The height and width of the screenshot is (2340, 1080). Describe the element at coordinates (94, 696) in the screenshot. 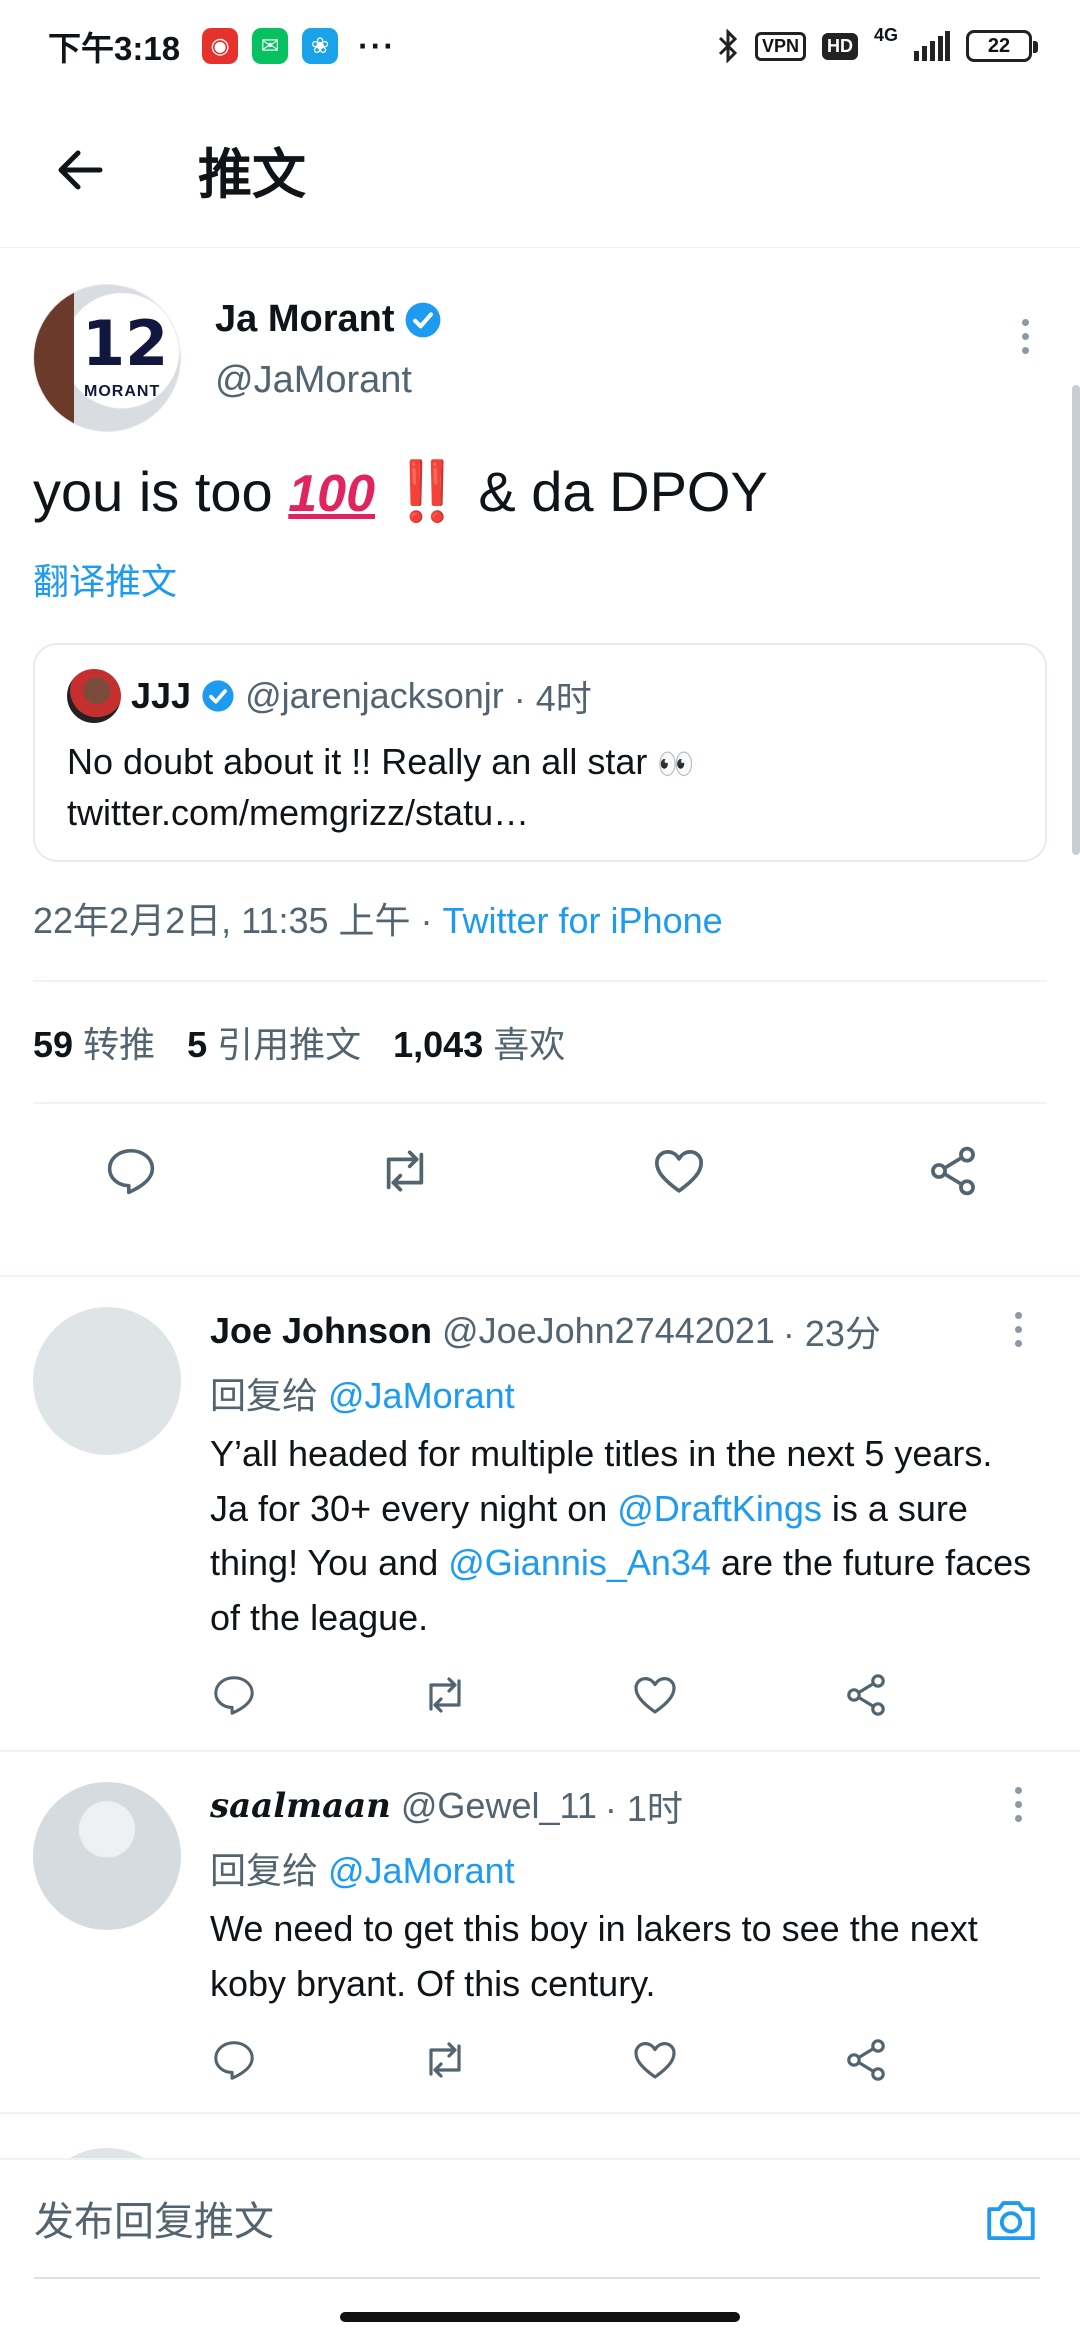

I see `quoted-avatar` at that location.